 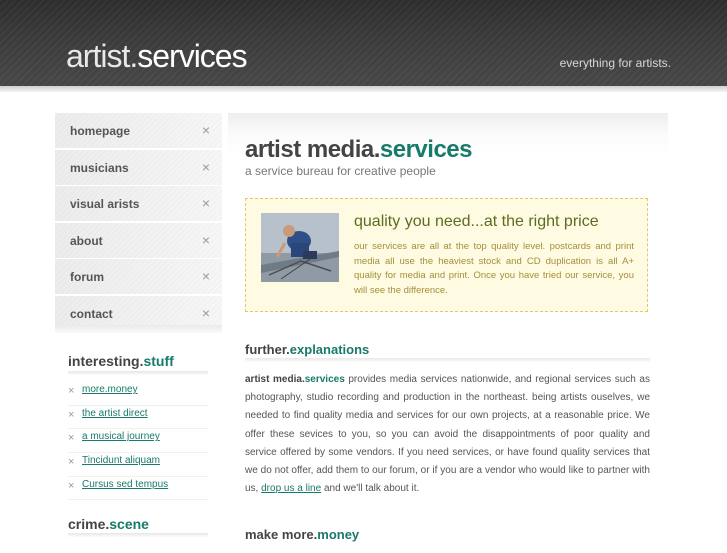 What do you see at coordinates (158, 361) in the screenshot?
I see `heading-part2: stuff` at bounding box center [158, 361].